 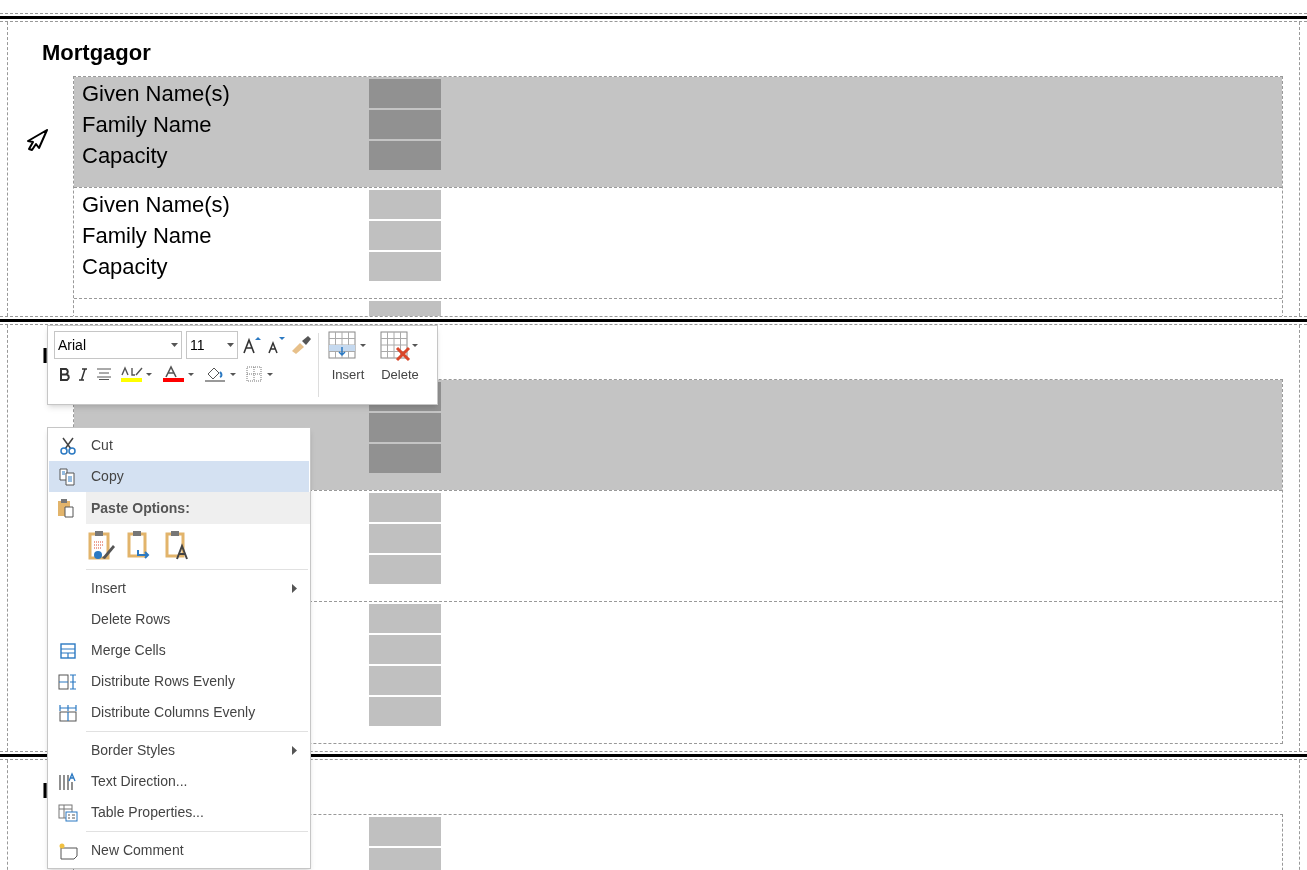 What do you see at coordinates (276, 345) in the screenshot?
I see `shrink-font-icon` at bounding box center [276, 345].